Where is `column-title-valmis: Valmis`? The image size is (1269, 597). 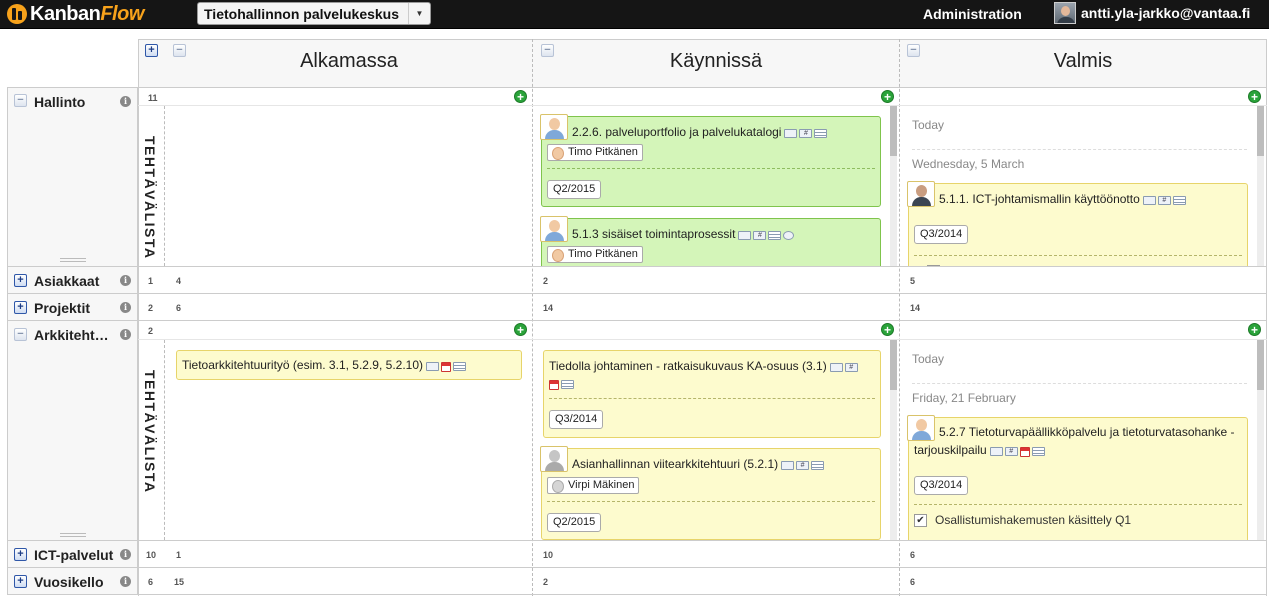
column-title-valmis: Valmis is located at coordinates (1083, 61).